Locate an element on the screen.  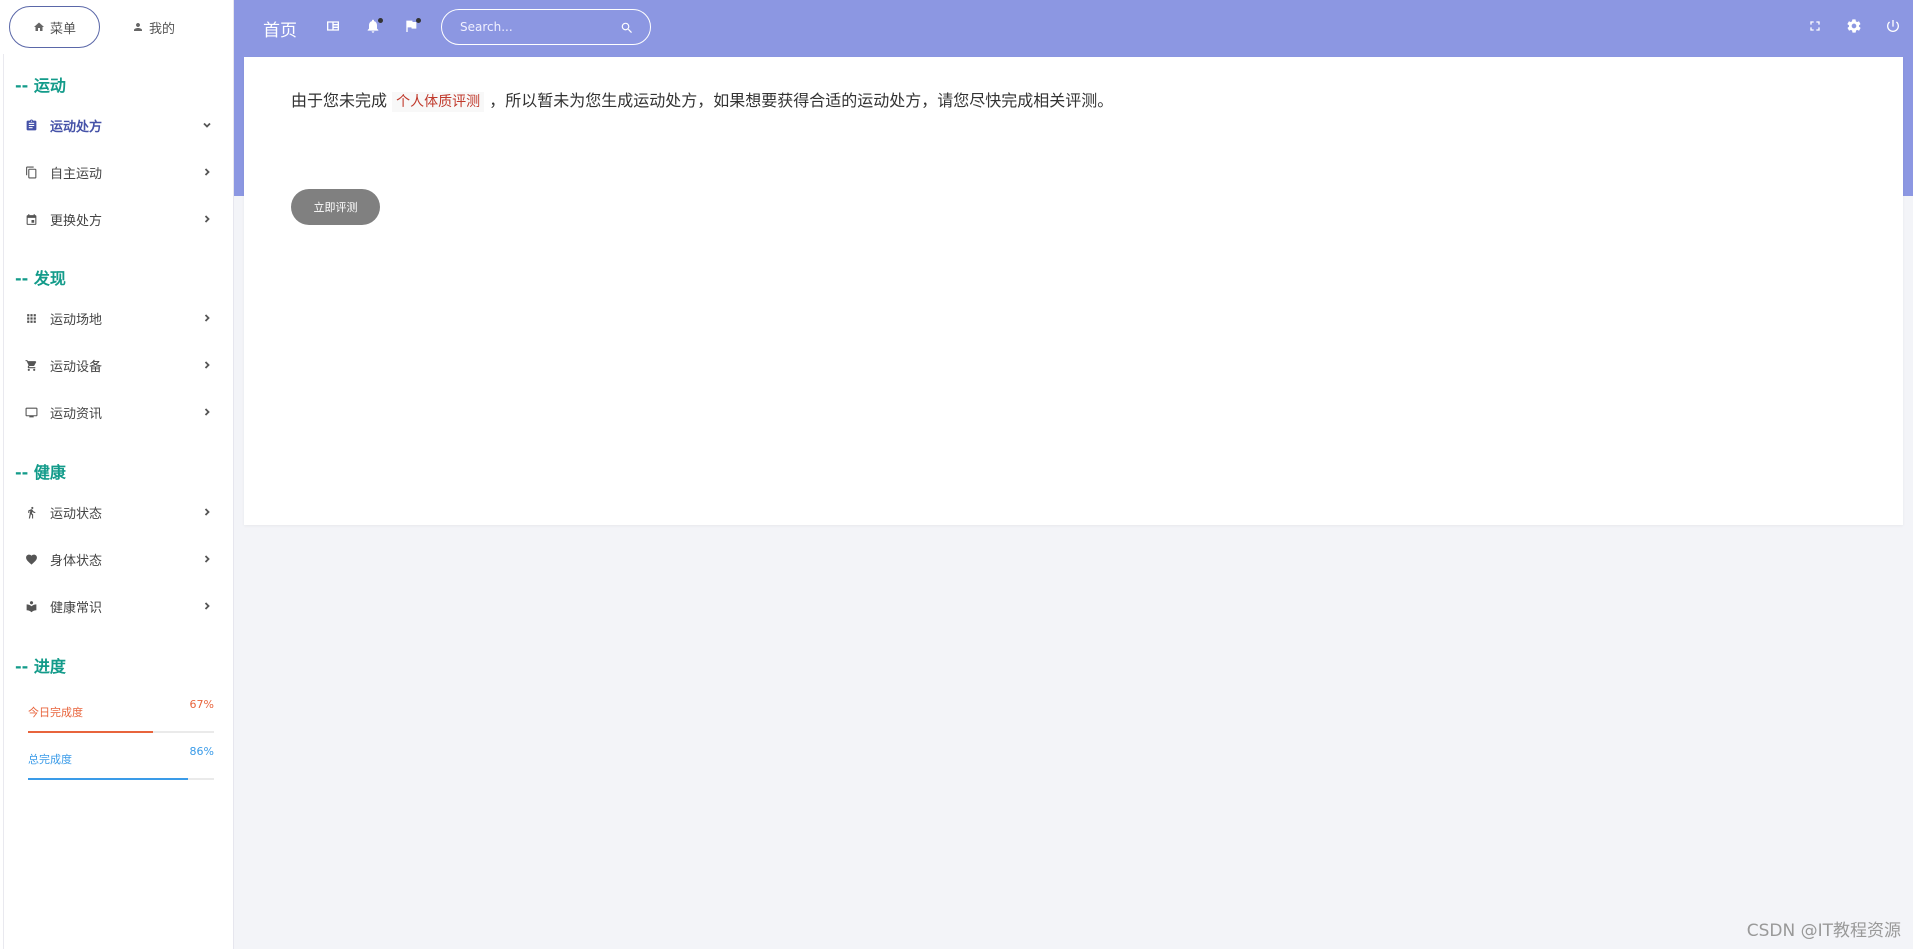
section-title-progress: -- 进度 is located at coordinates (40, 666).